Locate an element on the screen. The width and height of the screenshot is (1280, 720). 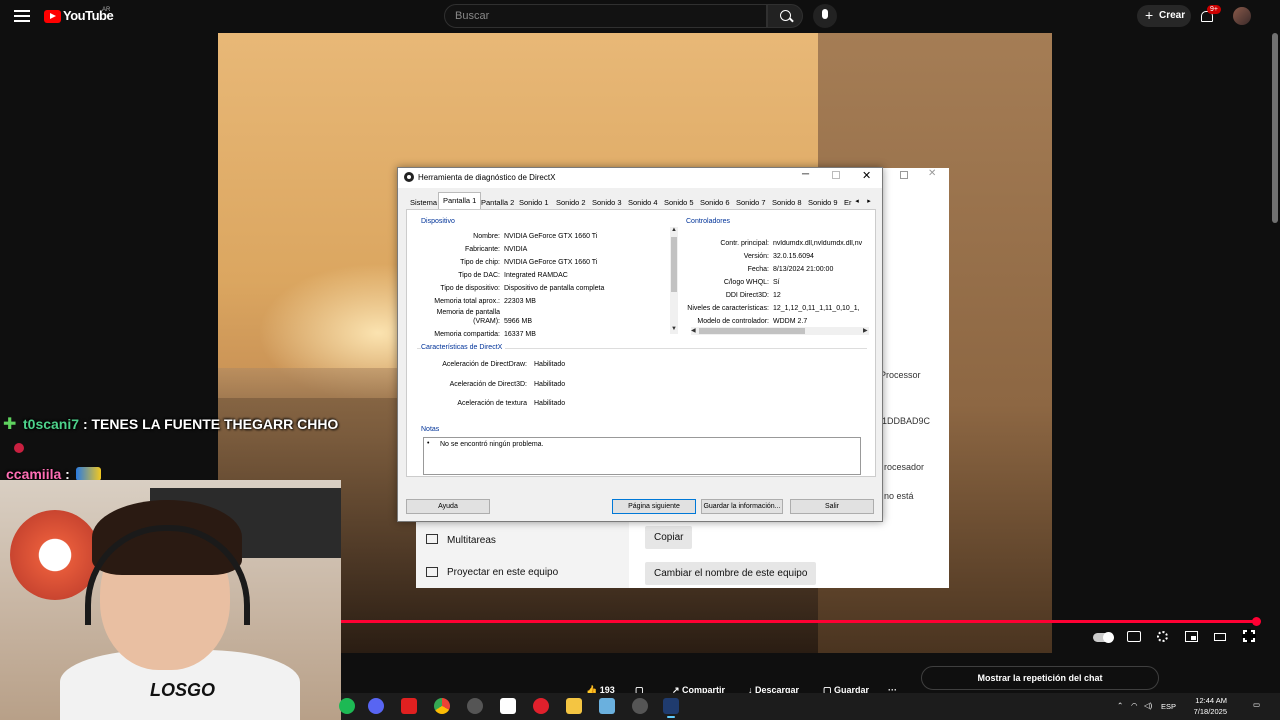
progress-bar is located at coordinates (798, 621).